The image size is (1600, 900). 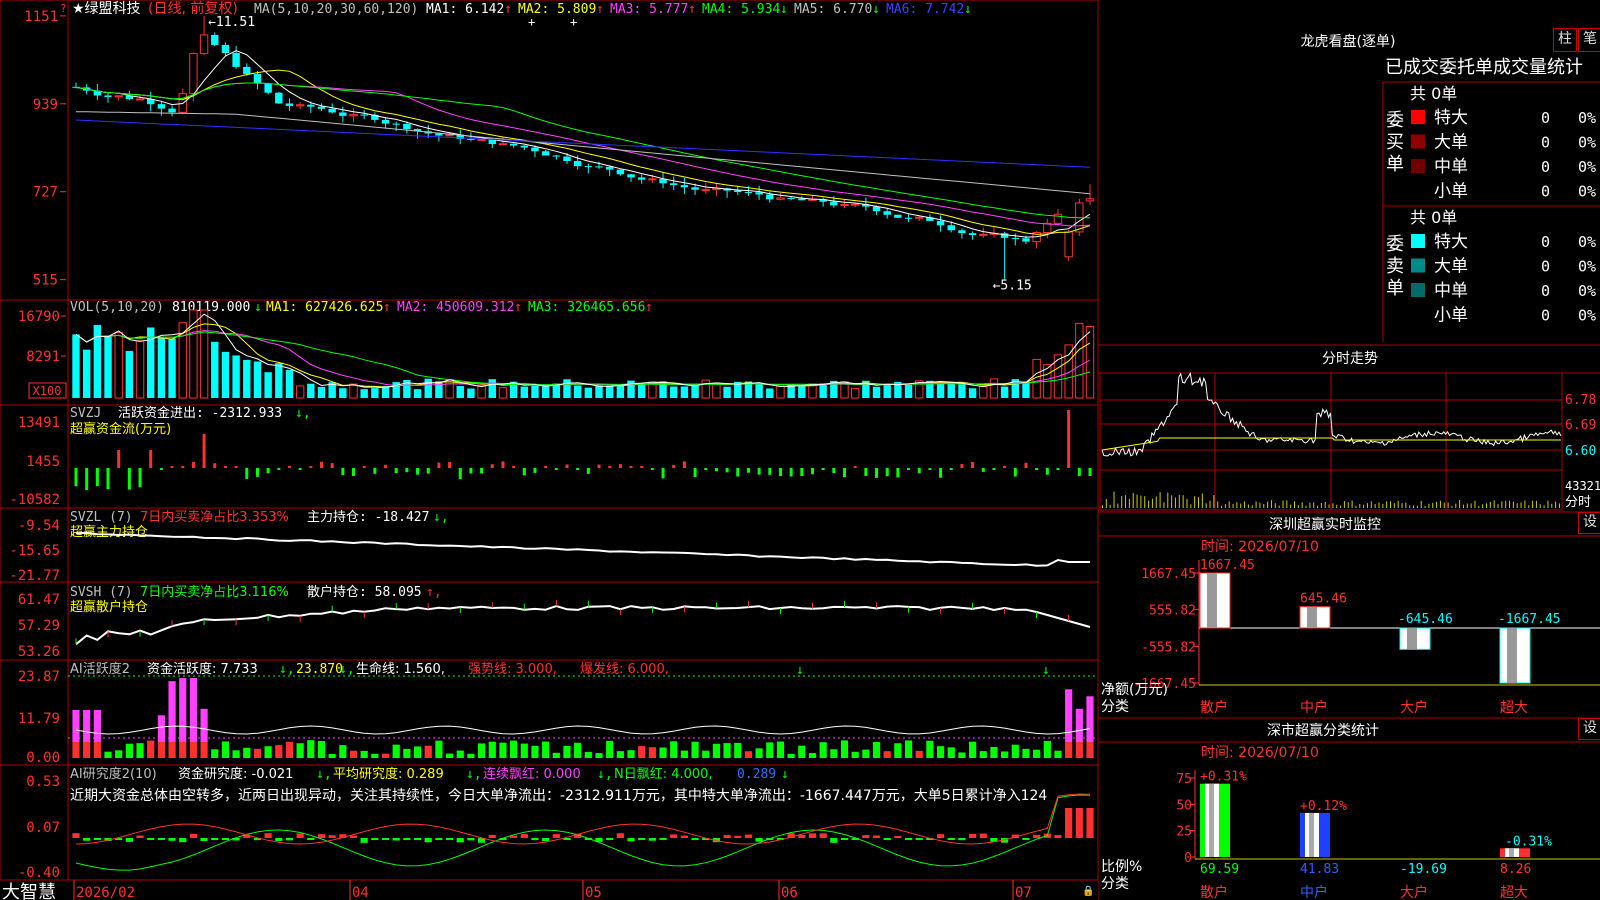 What do you see at coordinates (1219, 869) in the screenshot?
I see `sz-class-bottom-label: 69.59` at bounding box center [1219, 869].